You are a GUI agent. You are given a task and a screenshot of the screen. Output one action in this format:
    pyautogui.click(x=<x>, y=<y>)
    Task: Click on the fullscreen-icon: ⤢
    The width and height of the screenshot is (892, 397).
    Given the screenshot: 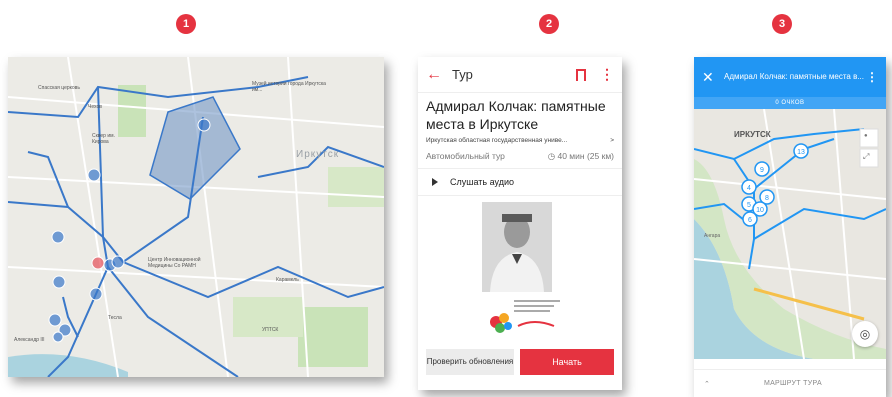 What is the action you would take?
    pyautogui.click(x=866, y=157)
    